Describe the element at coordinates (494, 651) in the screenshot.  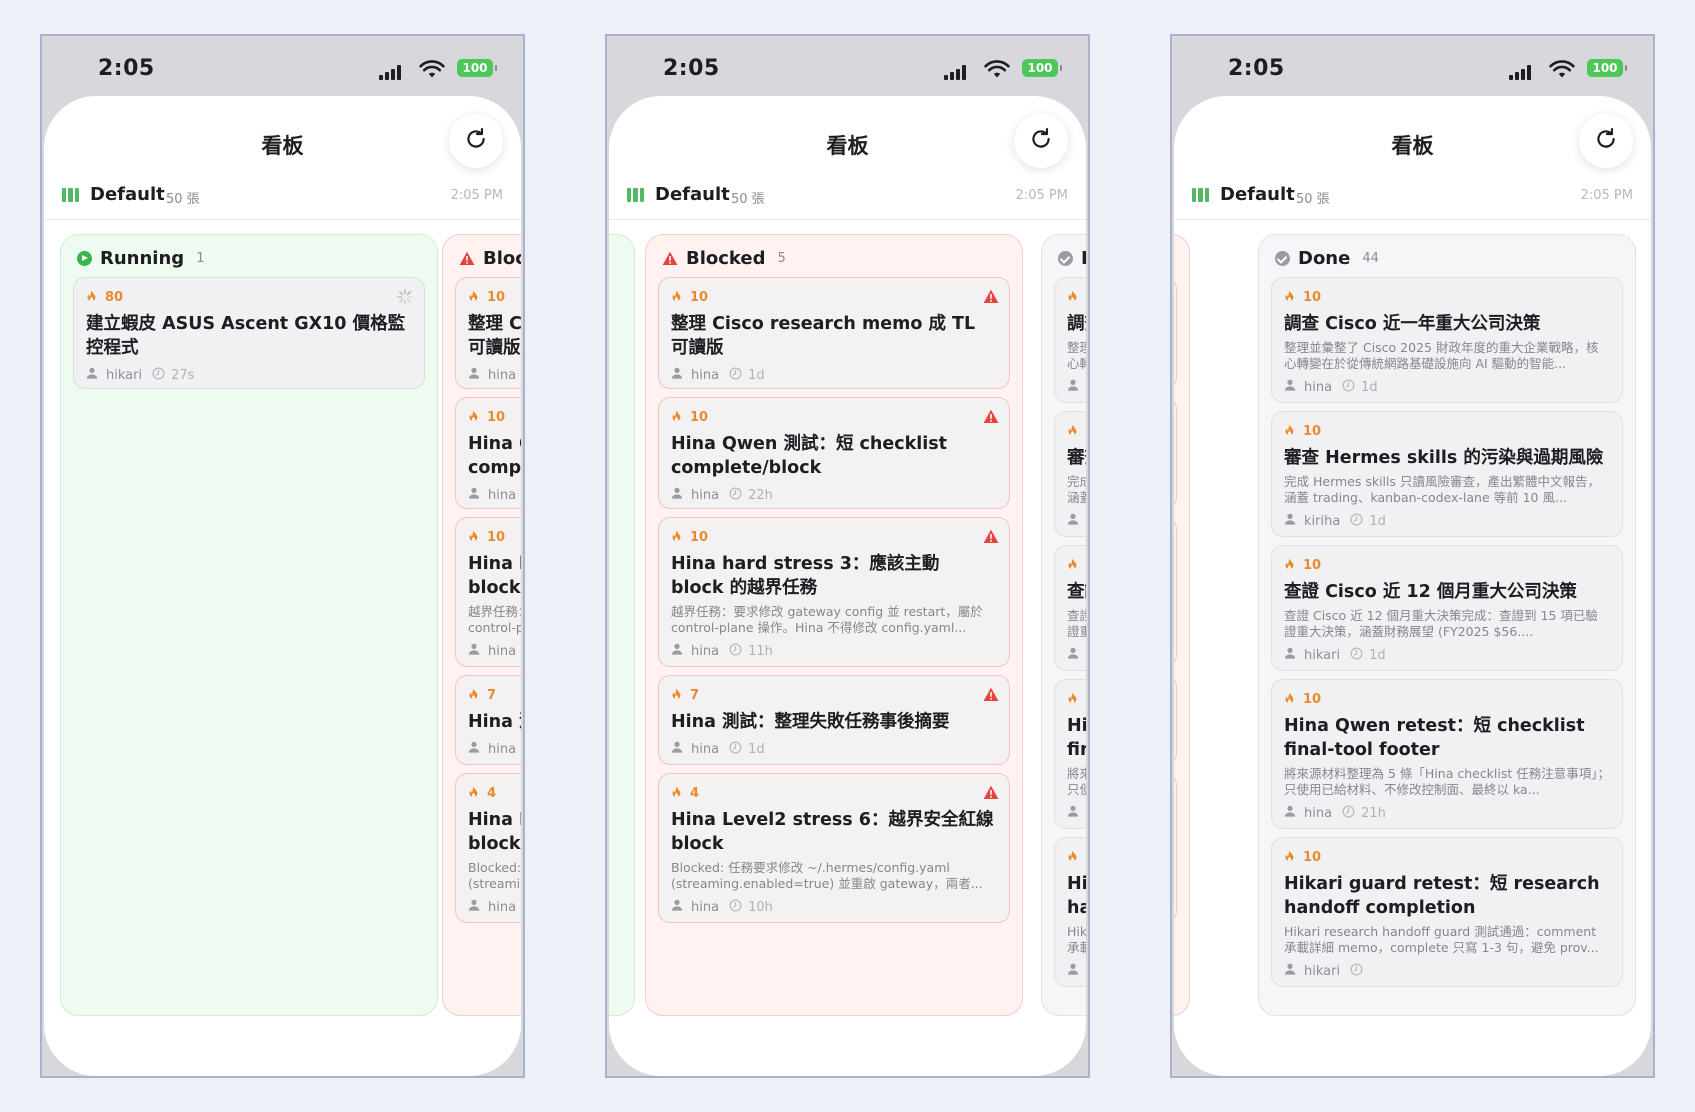
I see `task-meta: hina11h` at that location.